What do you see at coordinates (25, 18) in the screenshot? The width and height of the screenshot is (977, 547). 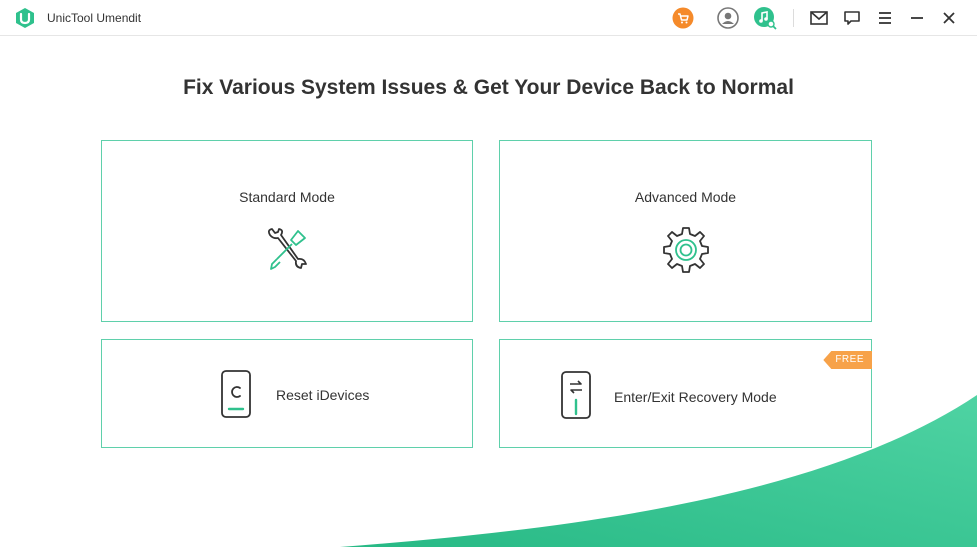 I see `unictool-logo-icon` at bounding box center [25, 18].